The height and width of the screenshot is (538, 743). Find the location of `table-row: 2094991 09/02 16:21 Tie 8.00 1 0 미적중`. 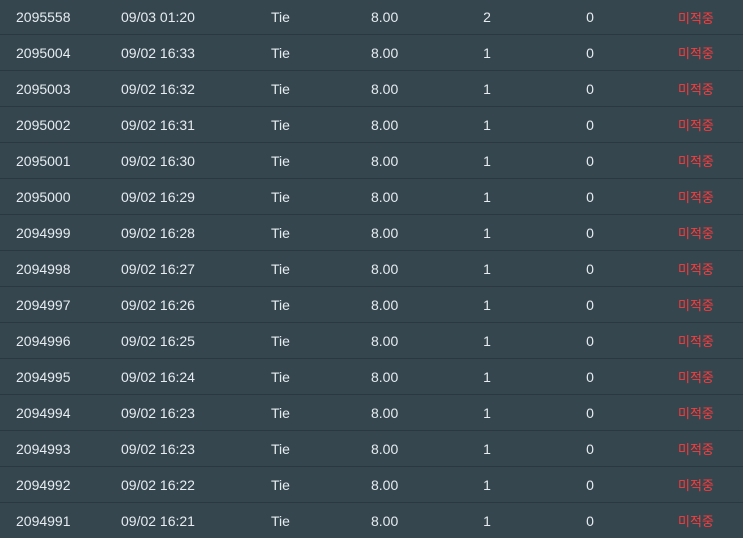

table-row: 2094991 09/02 16:21 Tie 8.00 1 0 미적중 is located at coordinates (371, 520).